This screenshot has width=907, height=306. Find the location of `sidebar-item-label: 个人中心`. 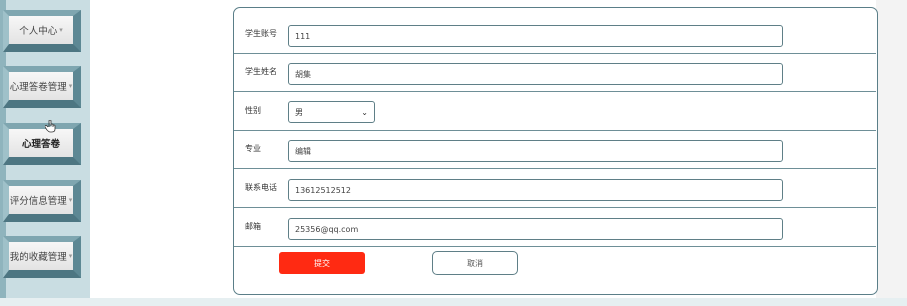

sidebar-item-label: 个人中心 is located at coordinates (38, 31).